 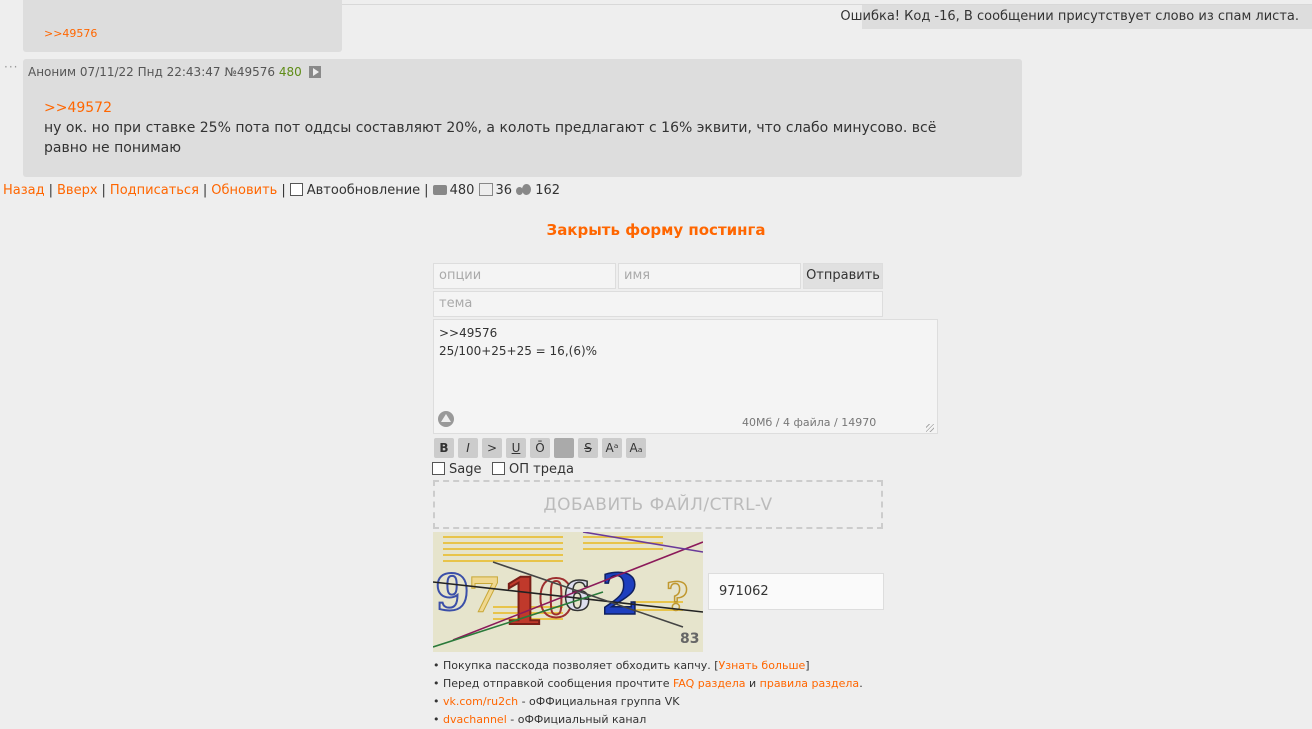 What do you see at coordinates (809, 422) in the screenshot?
I see `upload-limits: 40Мб / 4 файла / 14970` at bounding box center [809, 422].